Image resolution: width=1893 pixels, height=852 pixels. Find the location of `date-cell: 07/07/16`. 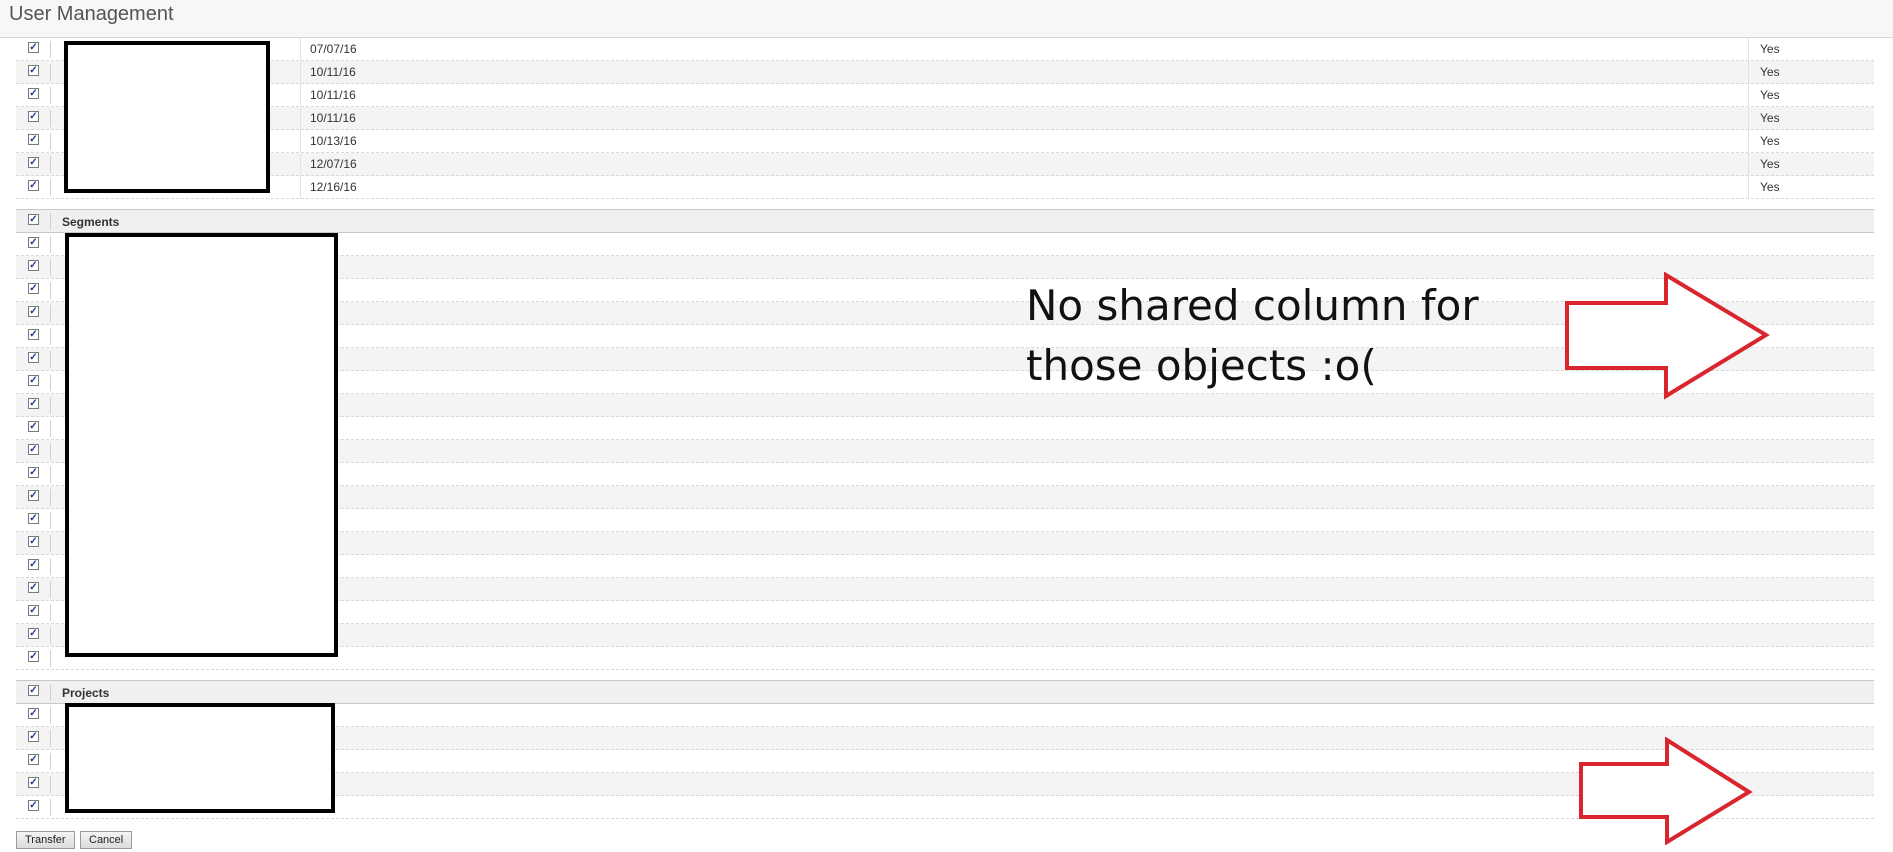

date-cell: 07/07/16 is located at coordinates (1025, 49).